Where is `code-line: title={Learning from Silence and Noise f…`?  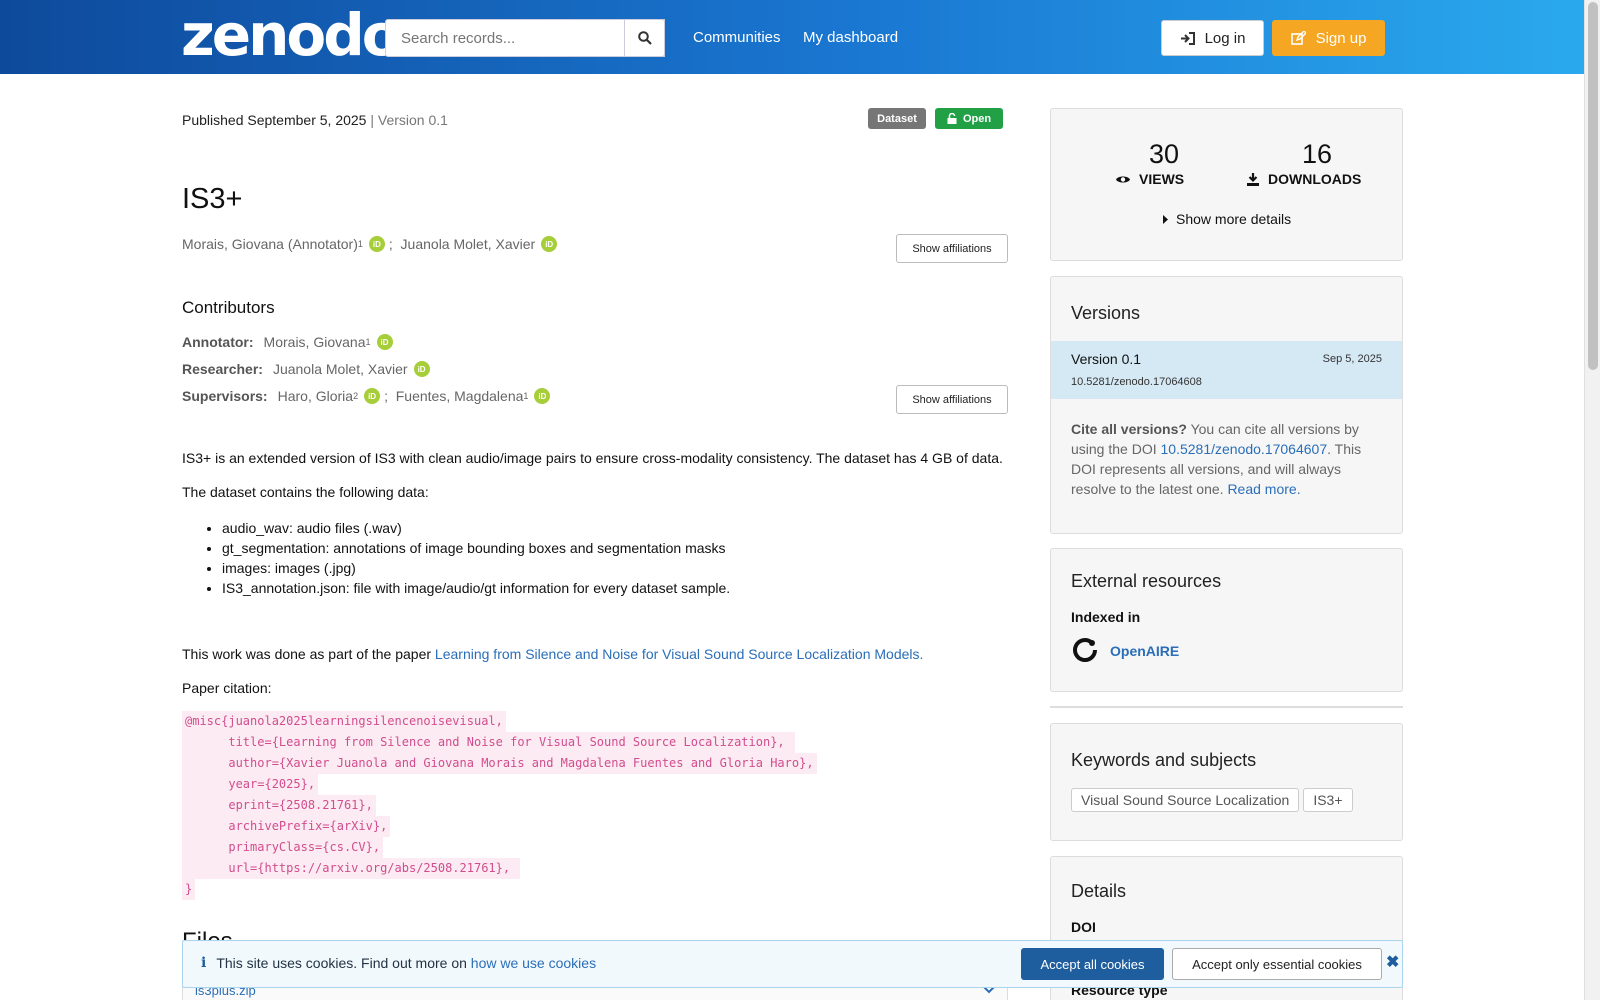 code-line: title={Learning from Silence and Noise f… is located at coordinates (488, 742).